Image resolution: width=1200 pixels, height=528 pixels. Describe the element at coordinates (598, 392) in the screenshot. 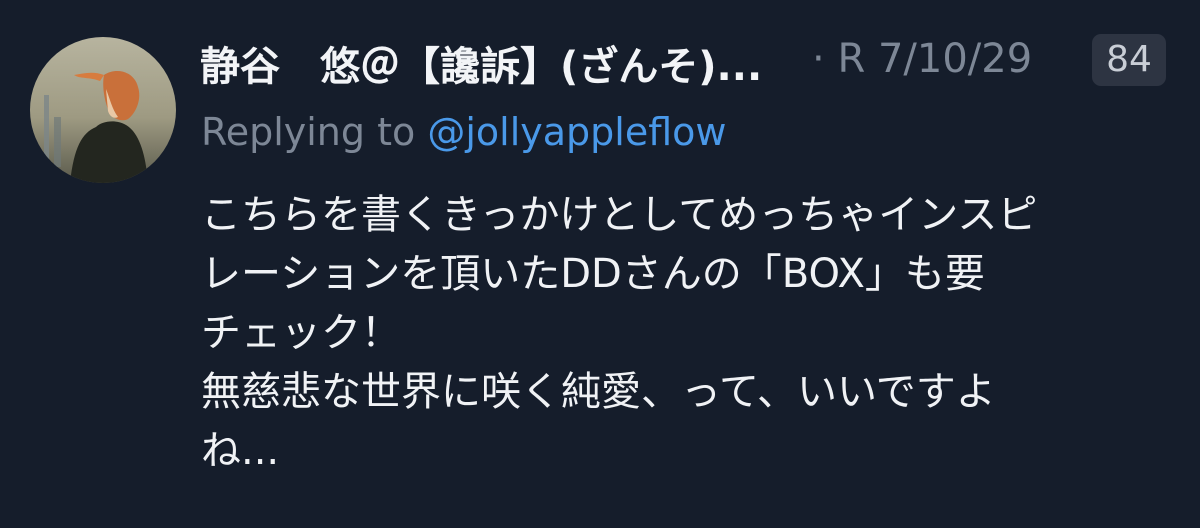

I see `tweet-body-line: 無慈悲な世界に咲く純愛、って、いいですよ` at that location.